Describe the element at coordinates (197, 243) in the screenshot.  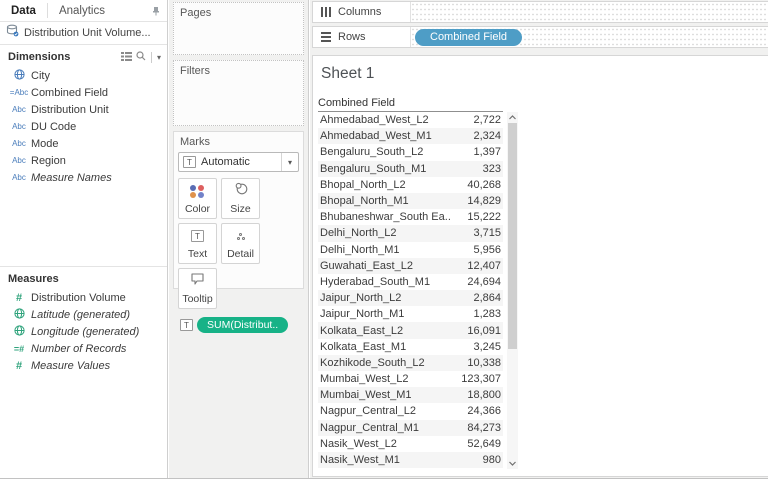
I see `marks-text-button: T Text` at that location.